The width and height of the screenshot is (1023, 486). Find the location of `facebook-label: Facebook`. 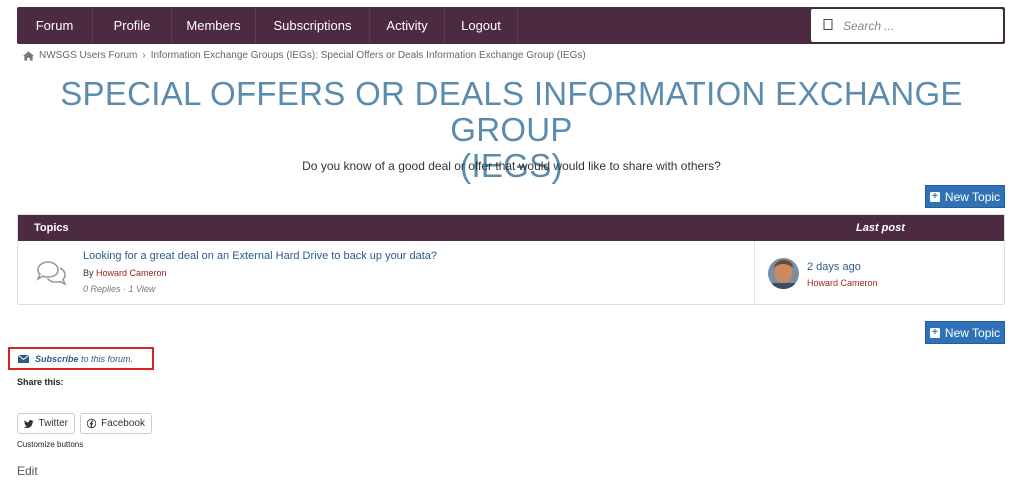

facebook-label: Facebook is located at coordinates (123, 423).